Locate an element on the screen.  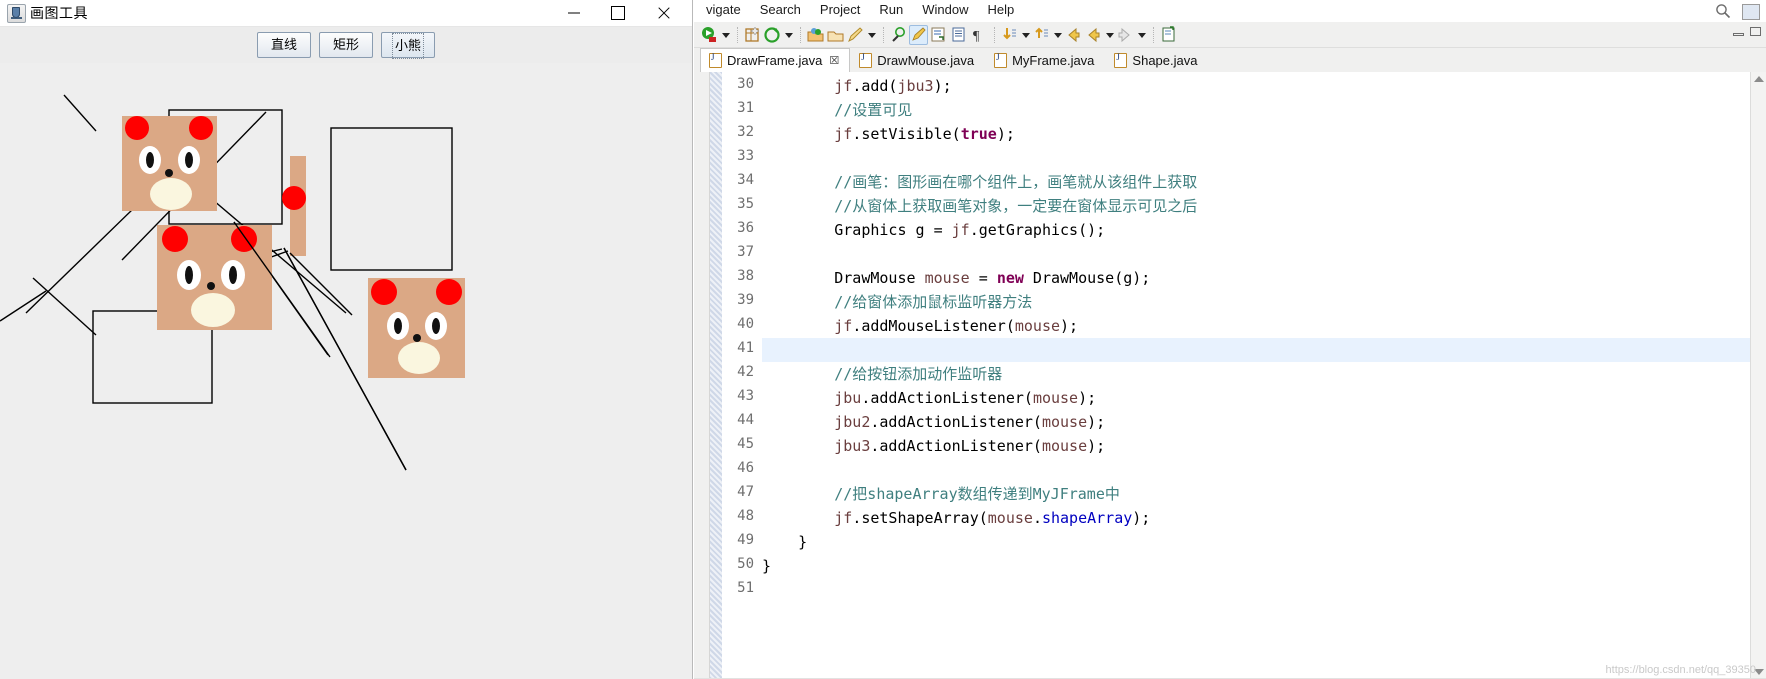
code-token: //给按钮添加动作监听器 is located at coordinates (882, 374).